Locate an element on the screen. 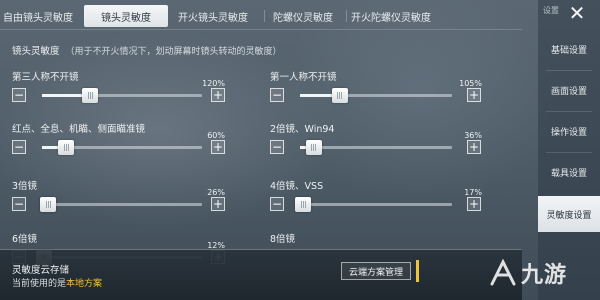 The image size is (600, 300). cloud-storage-status: 当前使用的是本地方案 is located at coordinates (57, 282).